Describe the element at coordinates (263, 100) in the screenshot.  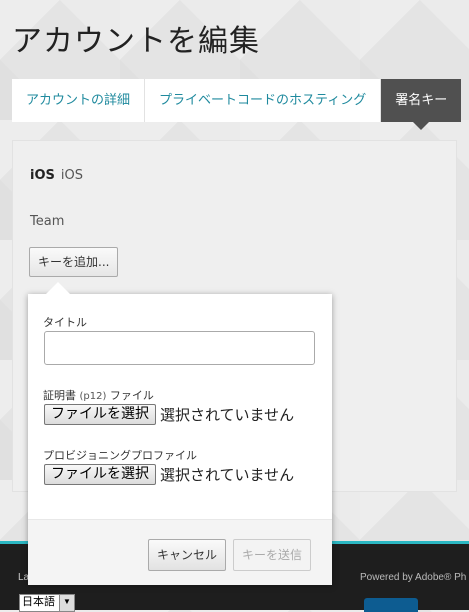
I see `tab-private-code-hosting: プライベートコードのホスティング` at that location.